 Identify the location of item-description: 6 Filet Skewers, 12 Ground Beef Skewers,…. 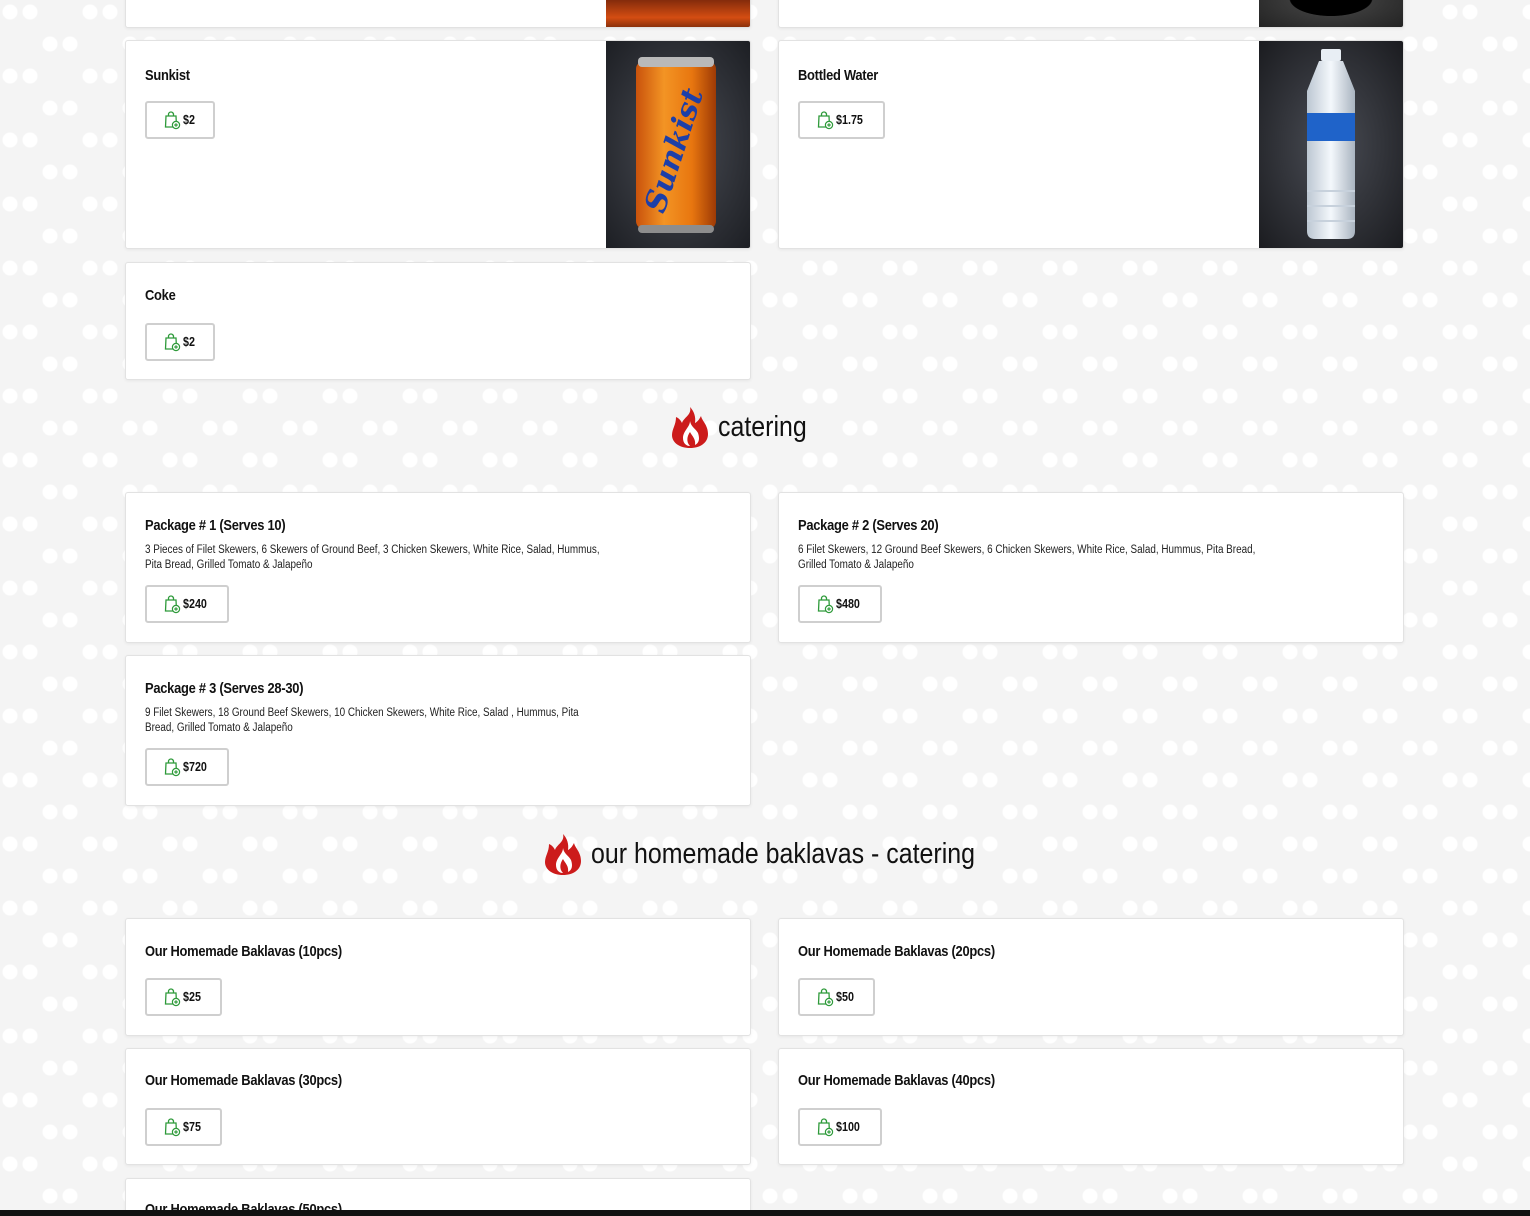
(1027, 557).